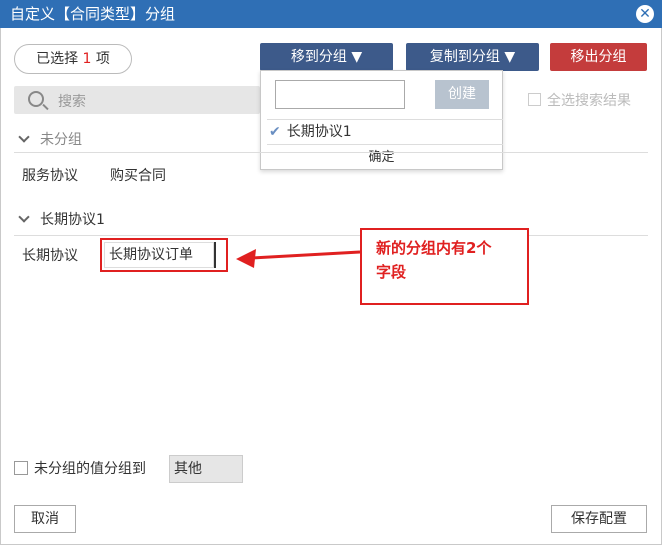 This screenshot has width=662, height=545. Describe the element at coordinates (319, 132) in the screenshot. I see `dropdown-group-label: 长期协议1` at that location.